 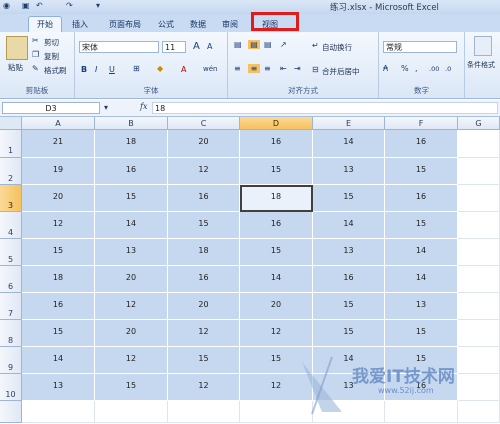 What do you see at coordinates (174, 47) in the screenshot?
I see `font-size-select: 11` at bounding box center [174, 47].